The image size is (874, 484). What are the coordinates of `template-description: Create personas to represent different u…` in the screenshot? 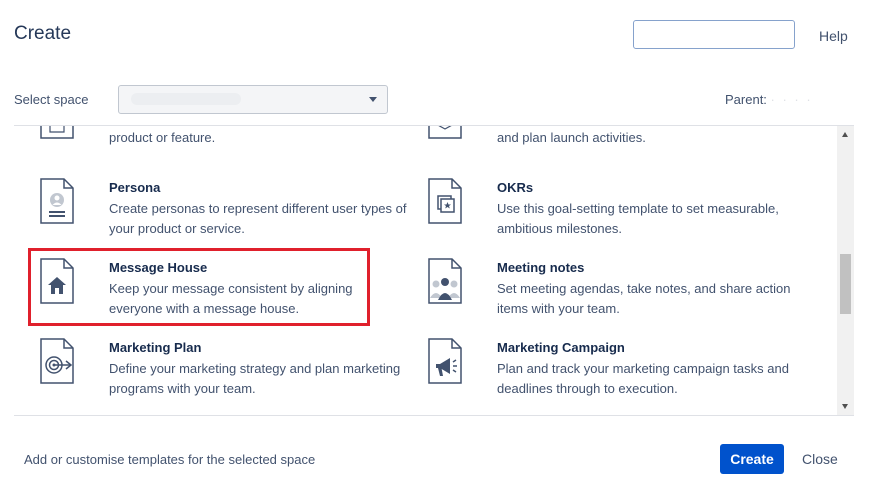 It's located at (258, 218).